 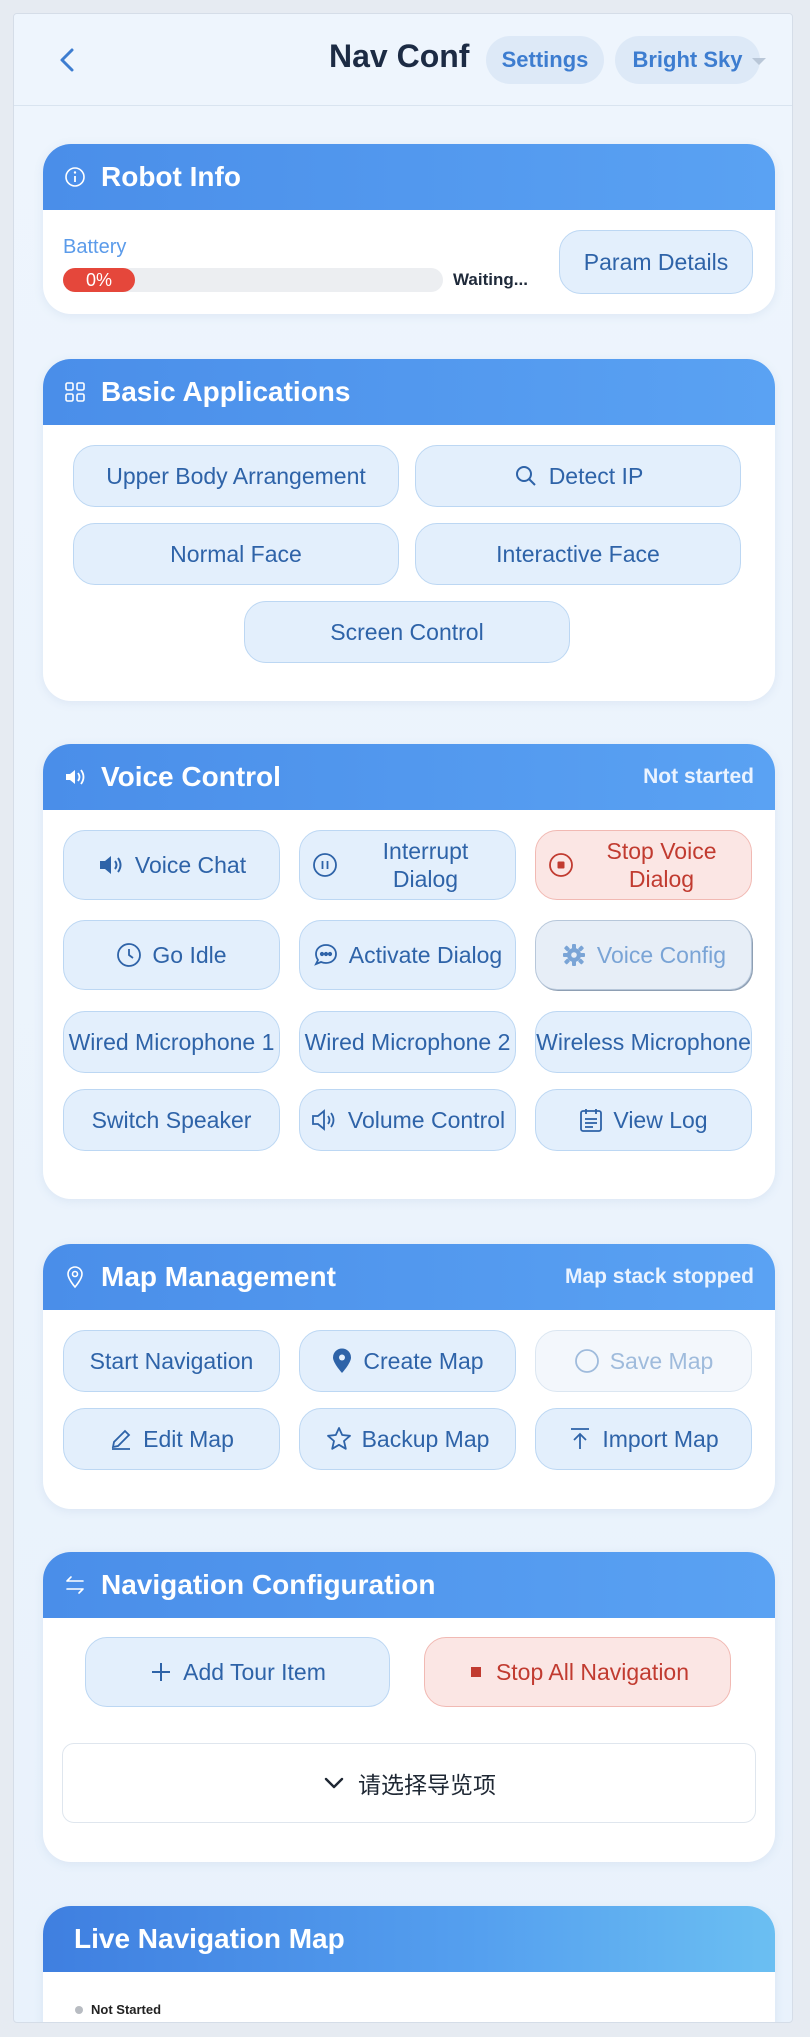 I want to click on view-log-label: View Log, so click(x=660, y=1120).